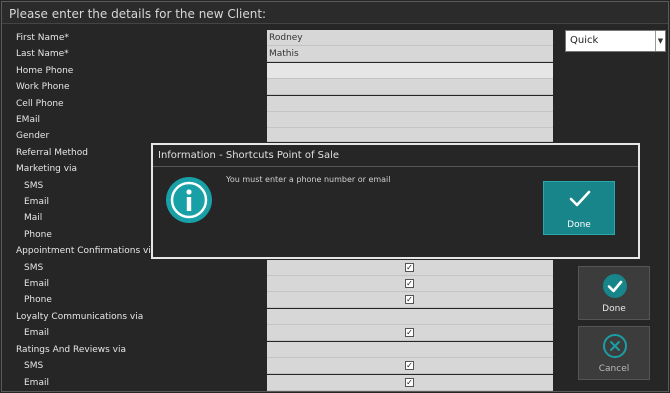  I want to click on ratings-email-checkbox: ✓, so click(409, 382).